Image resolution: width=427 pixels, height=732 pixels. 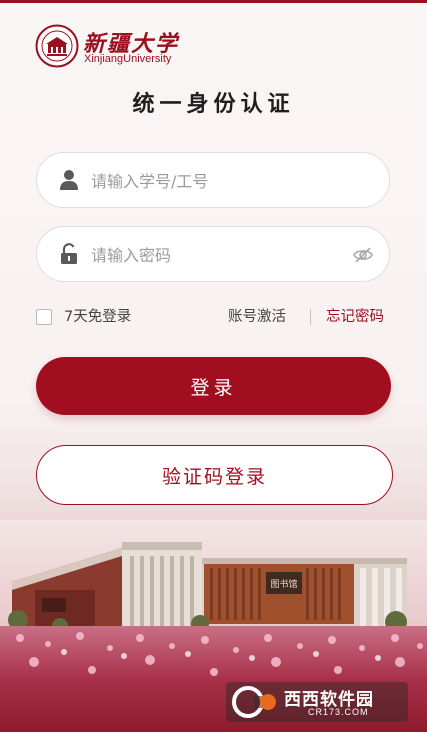 What do you see at coordinates (257, 315) in the screenshot?
I see `activate-account-link: 账号激活` at bounding box center [257, 315].